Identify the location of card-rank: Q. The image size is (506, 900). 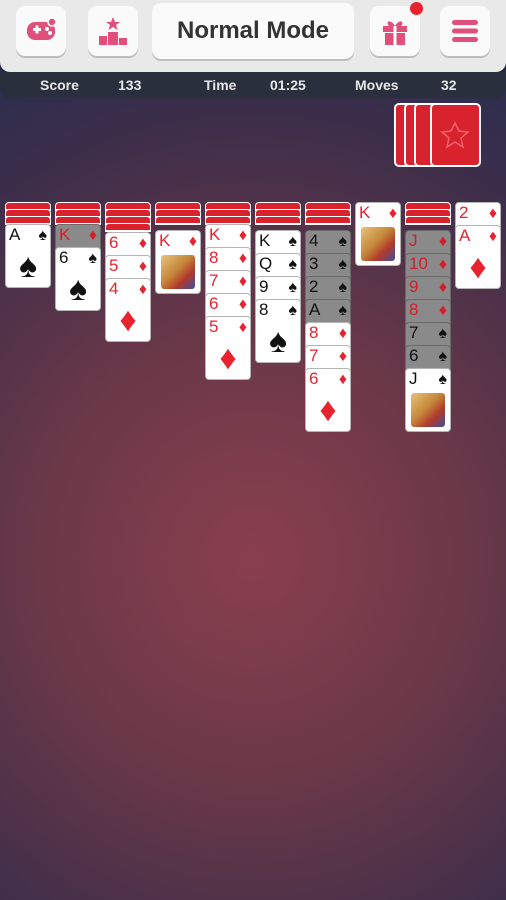
(266, 263).